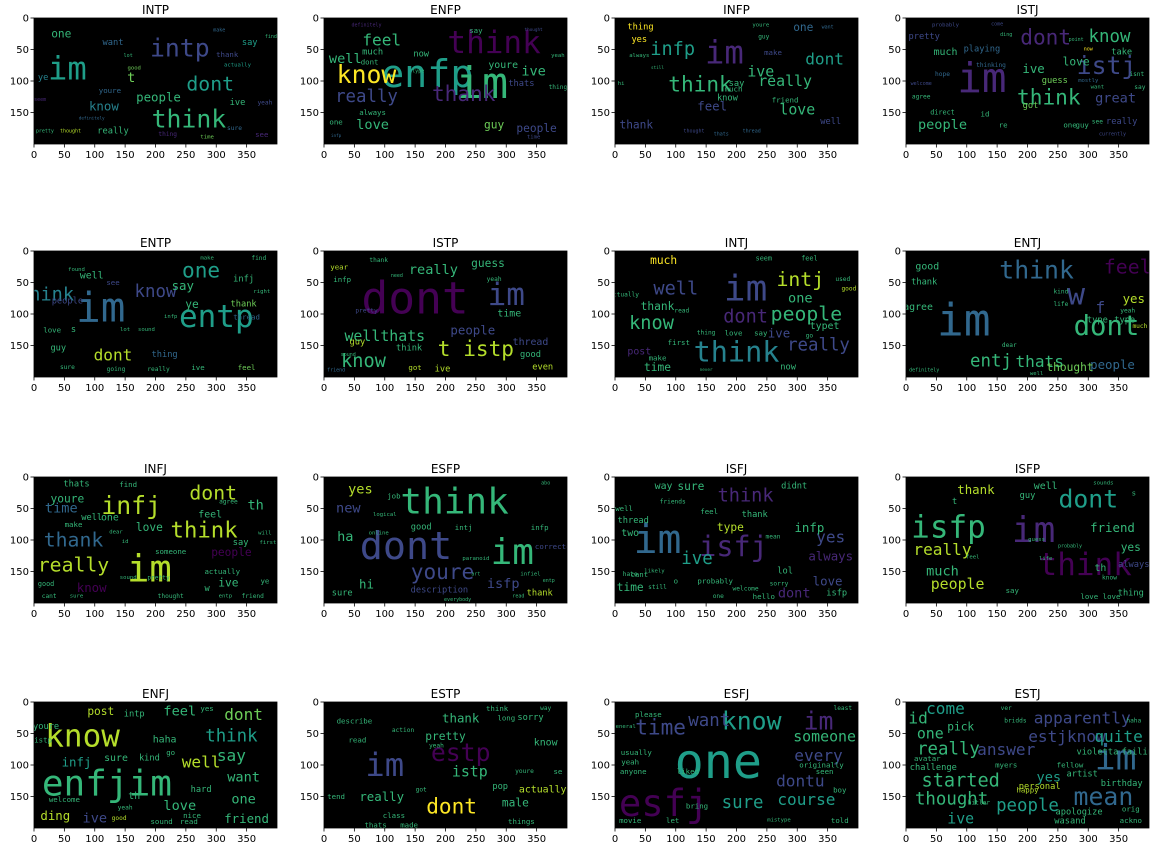 Image resolution: width=1156 pixels, height=849 pixels. I want to click on word-find: find, so click(258, 258).